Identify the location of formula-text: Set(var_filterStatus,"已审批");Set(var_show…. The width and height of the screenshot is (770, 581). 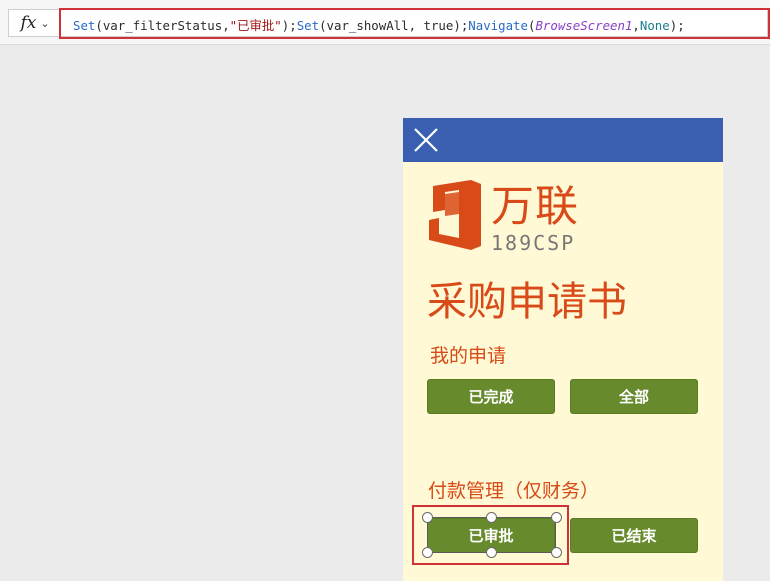
(379, 25).